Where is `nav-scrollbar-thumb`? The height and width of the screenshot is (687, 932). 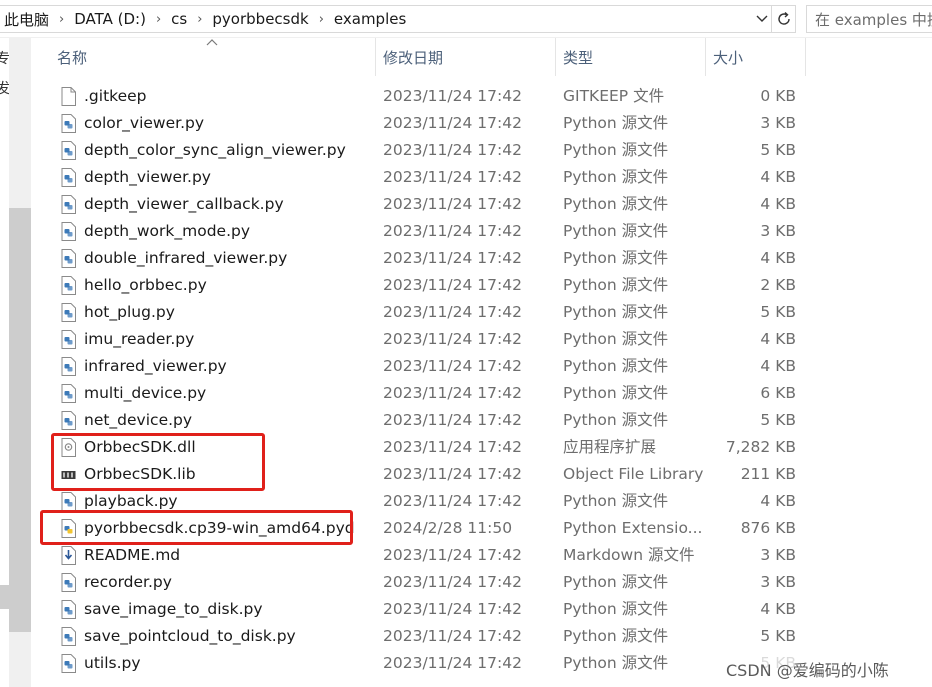
nav-scrollbar-thumb is located at coordinates (20, 420).